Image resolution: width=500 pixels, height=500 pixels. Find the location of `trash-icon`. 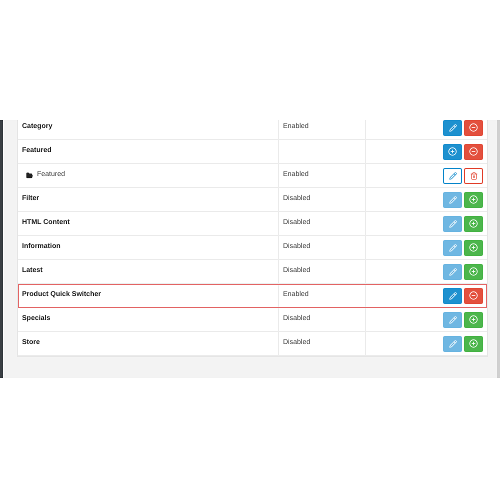

trash-icon is located at coordinates (474, 176).